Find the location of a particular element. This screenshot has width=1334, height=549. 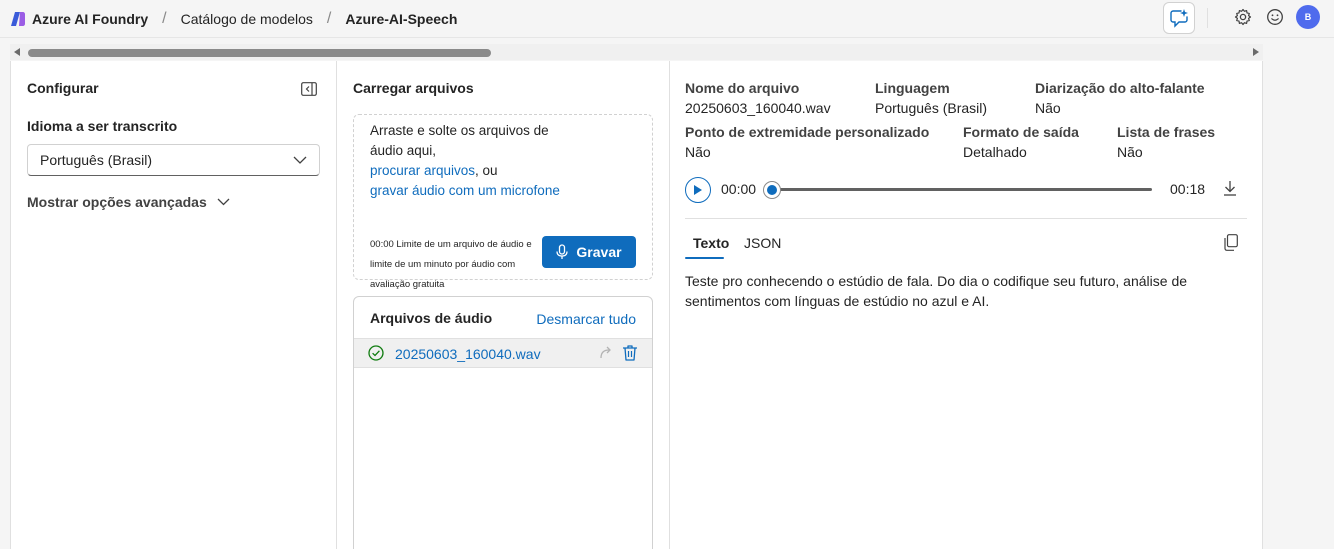

avatar: B is located at coordinates (1308, 17).